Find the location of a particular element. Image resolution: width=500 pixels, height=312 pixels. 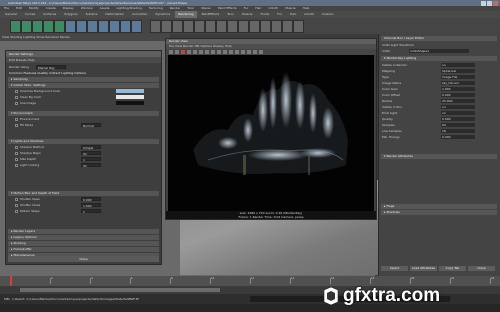

attribute-value: 25.000 is located at coordinates (458, 101).